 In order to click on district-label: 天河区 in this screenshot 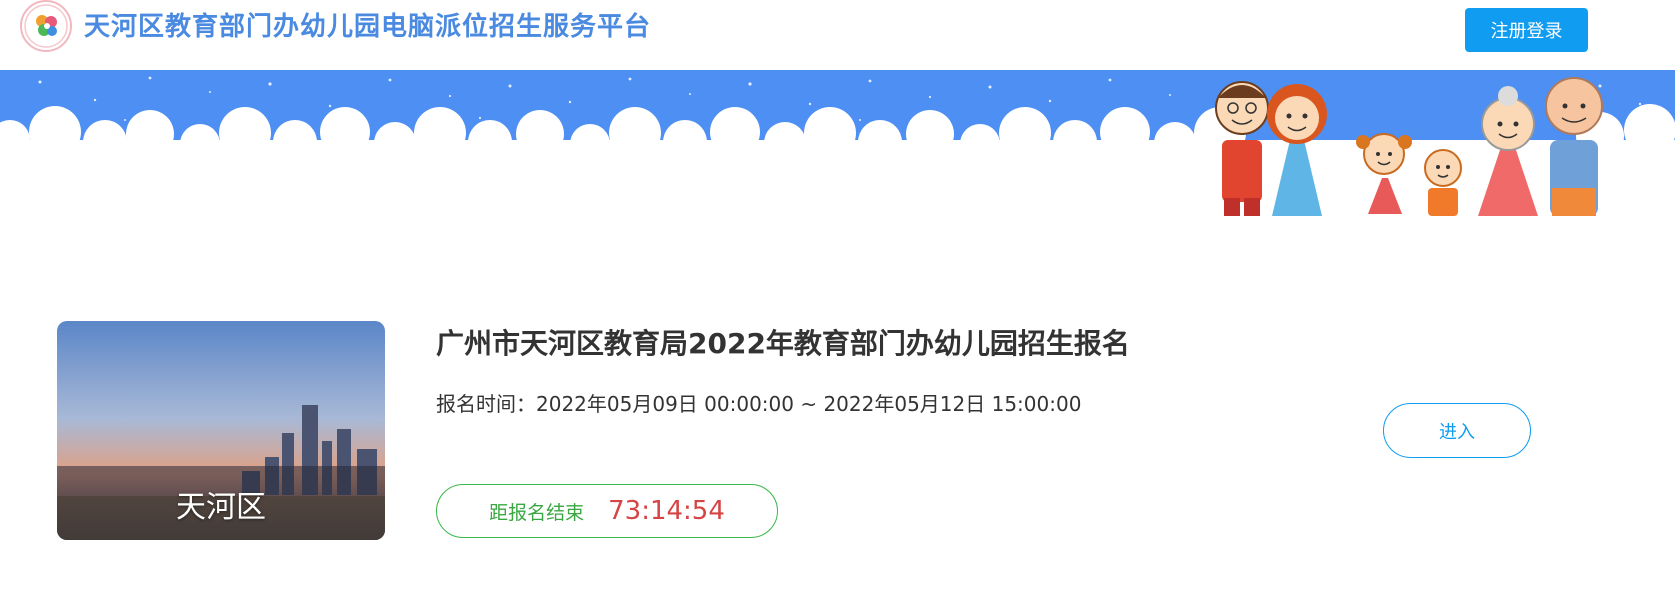, I will do `click(221, 507)`.